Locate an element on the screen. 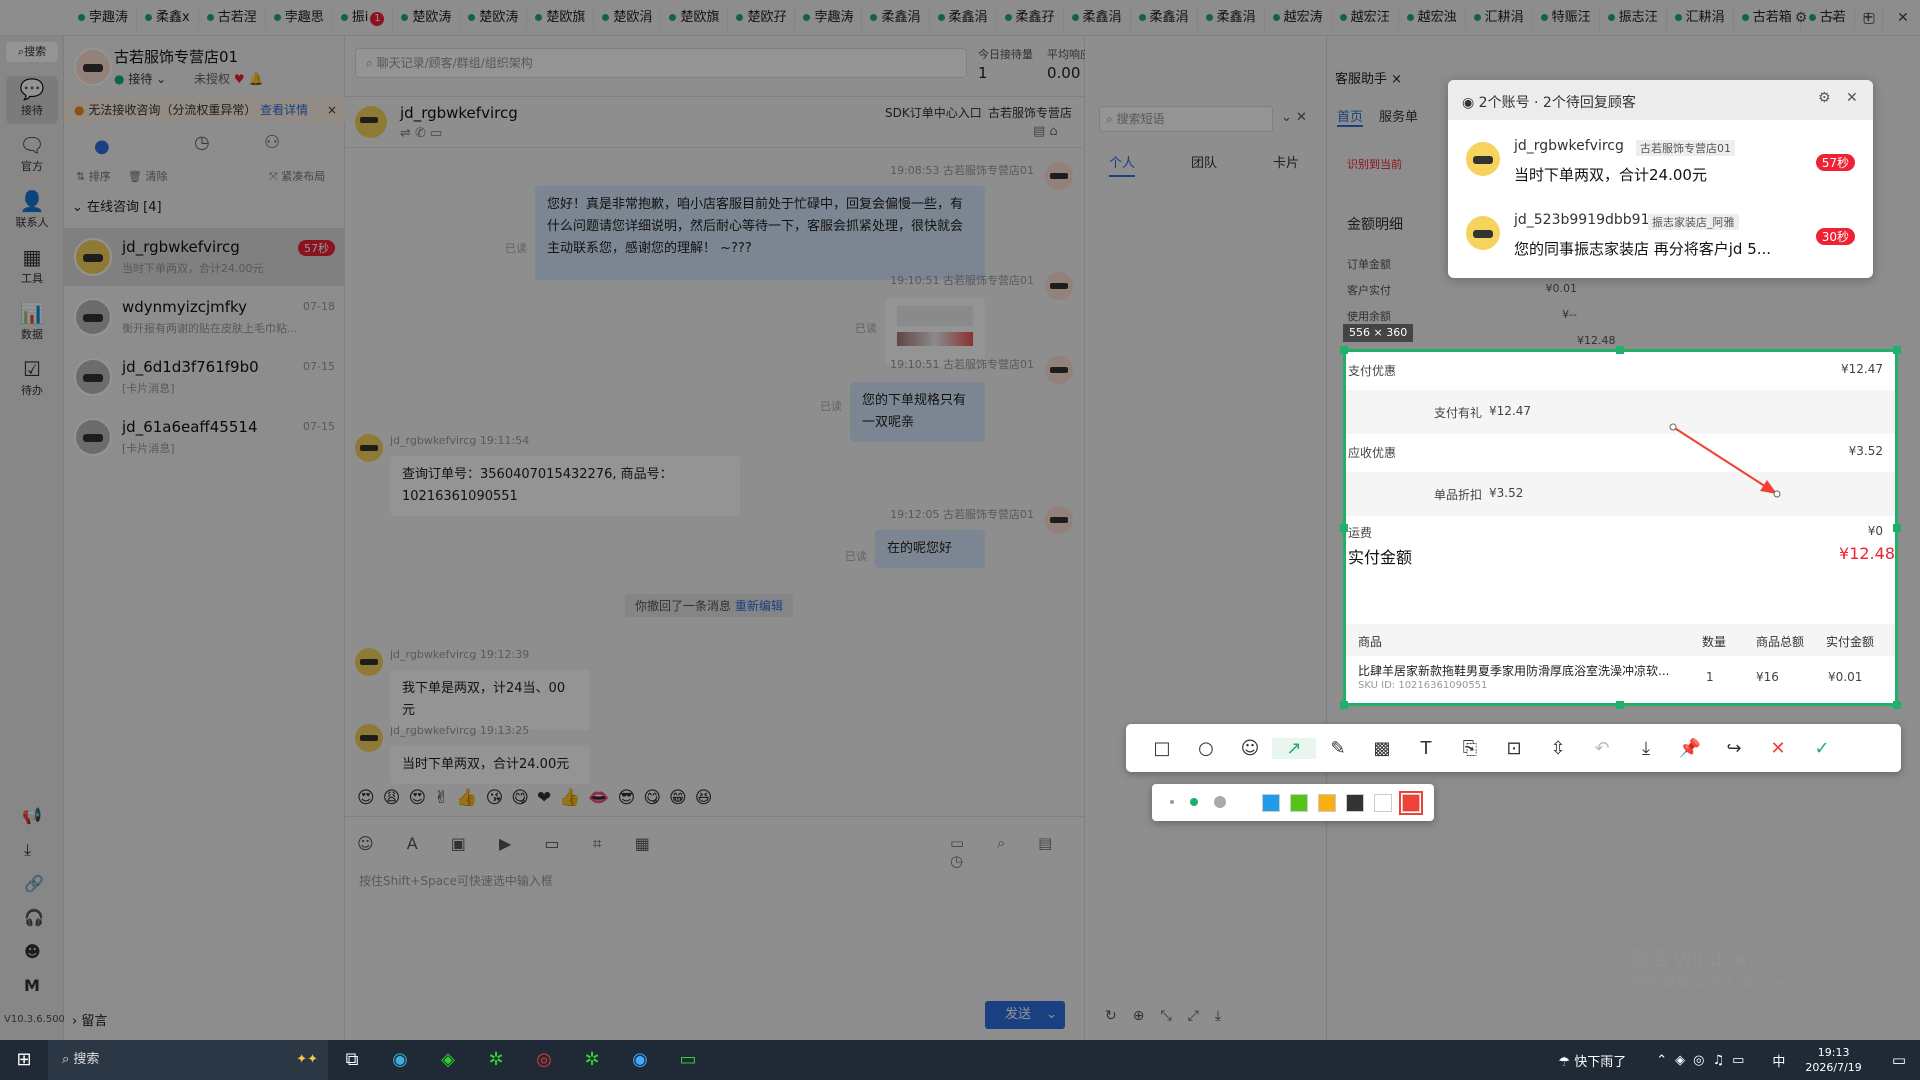 Image resolution: width=1920 pixels, height=1080 pixels. arrow-icon: ↗ is located at coordinates (1294, 748).